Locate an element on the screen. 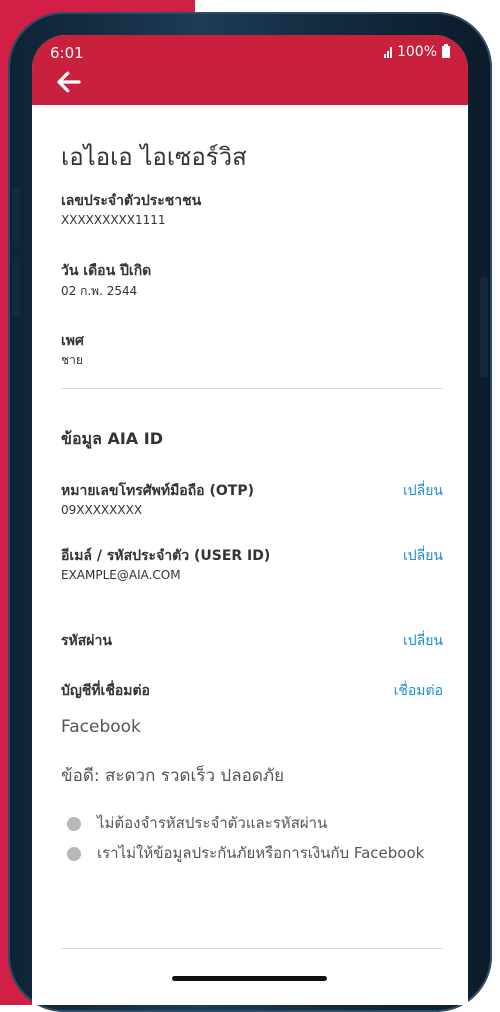 The width and height of the screenshot is (500, 1012). battery-percentage: 100% is located at coordinates (416, 52).